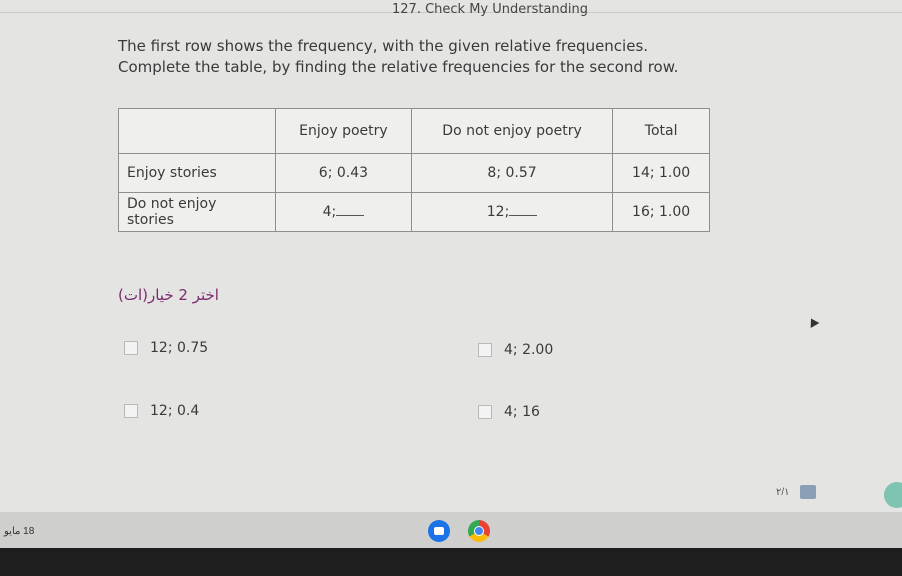 The width and height of the screenshot is (902, 576). I want to click on table-header-enjoy-poetry: Enjoy poetry, so click(343, 131).